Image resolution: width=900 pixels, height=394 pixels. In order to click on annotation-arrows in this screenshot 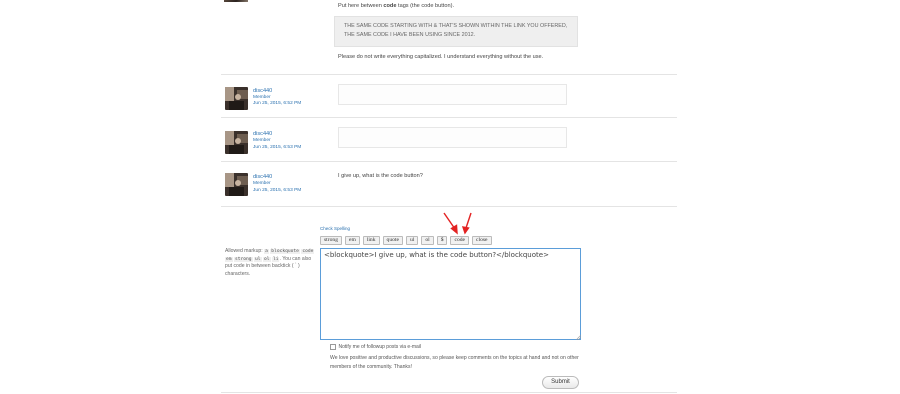, I will do `click(457, 223)`.